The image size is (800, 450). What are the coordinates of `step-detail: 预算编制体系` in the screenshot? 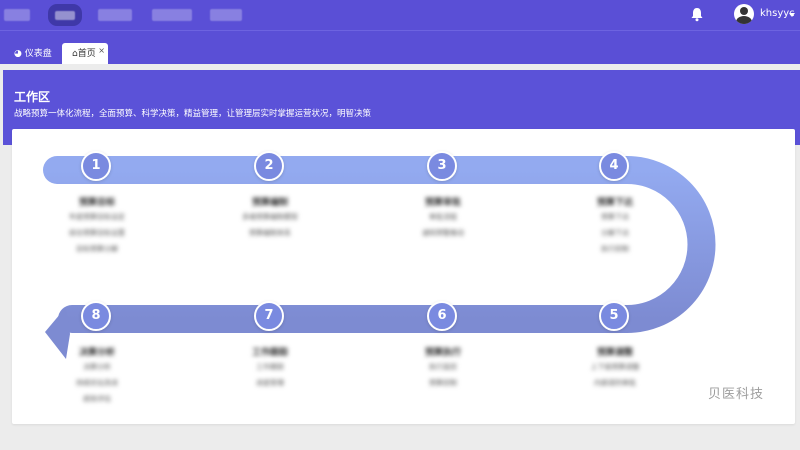 It's located at (270, 233).